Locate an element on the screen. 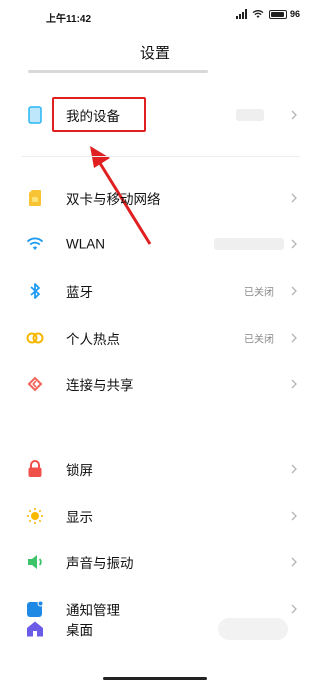  settings-item-my-device: 我的设备 is located at coordinates (155, 115).